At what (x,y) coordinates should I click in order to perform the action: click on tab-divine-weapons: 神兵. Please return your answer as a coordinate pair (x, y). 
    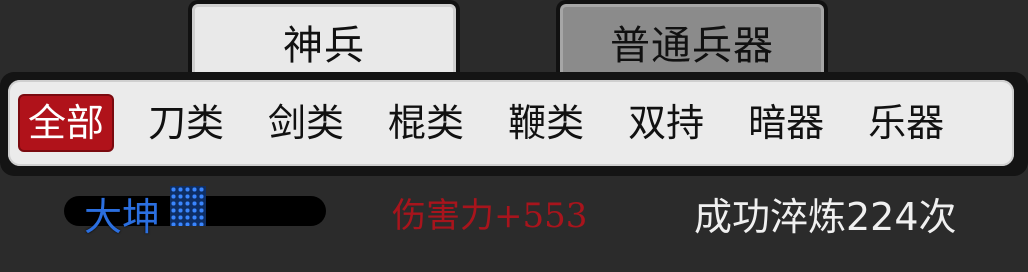
    Looking at the image, I should click on (324, 40).